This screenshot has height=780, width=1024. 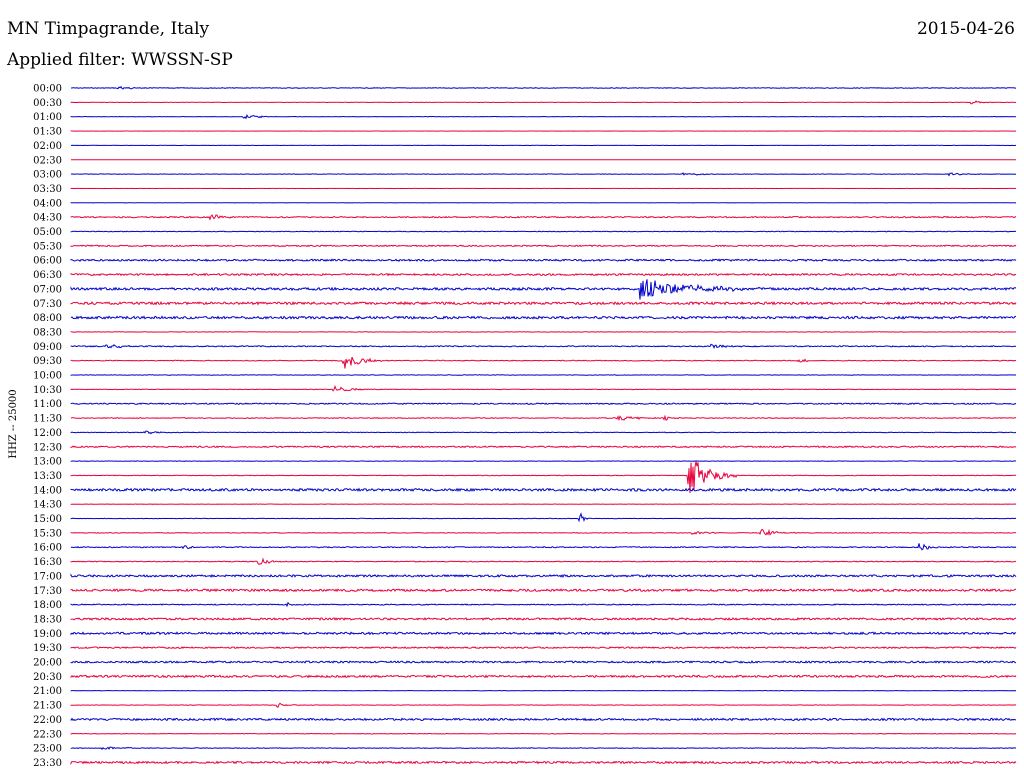 I want to click on row-time-label: 17:30, so click(x=47, y=591).